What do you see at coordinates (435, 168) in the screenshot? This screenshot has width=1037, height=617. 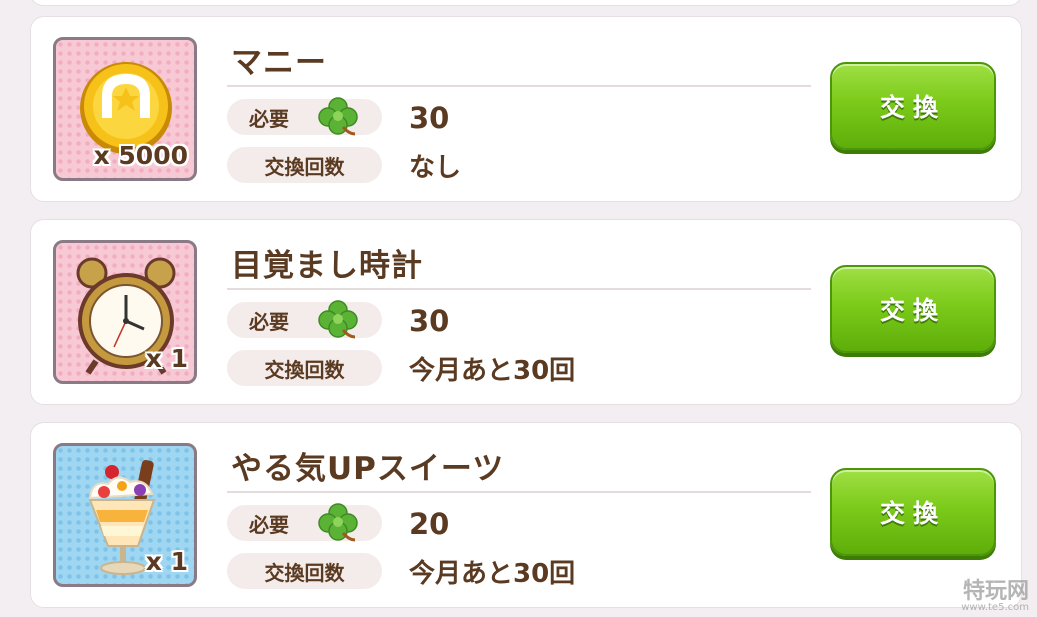 I see `count-value: なし` at bounding box center [435, 168].